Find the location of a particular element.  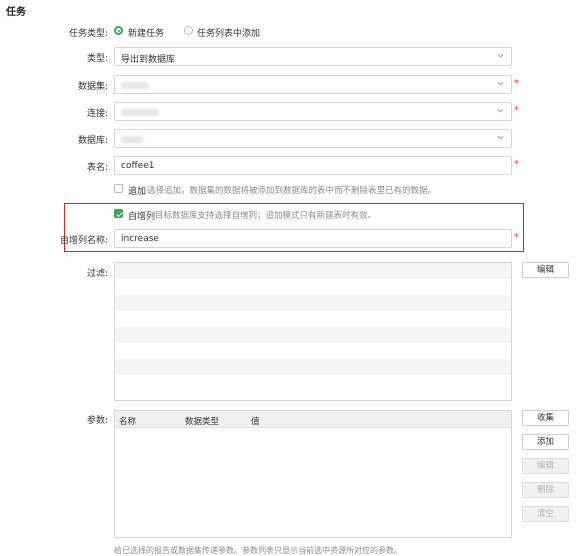

radio-add-to-list-label: 任务列表中添加 is located at coordinates (228, 32).